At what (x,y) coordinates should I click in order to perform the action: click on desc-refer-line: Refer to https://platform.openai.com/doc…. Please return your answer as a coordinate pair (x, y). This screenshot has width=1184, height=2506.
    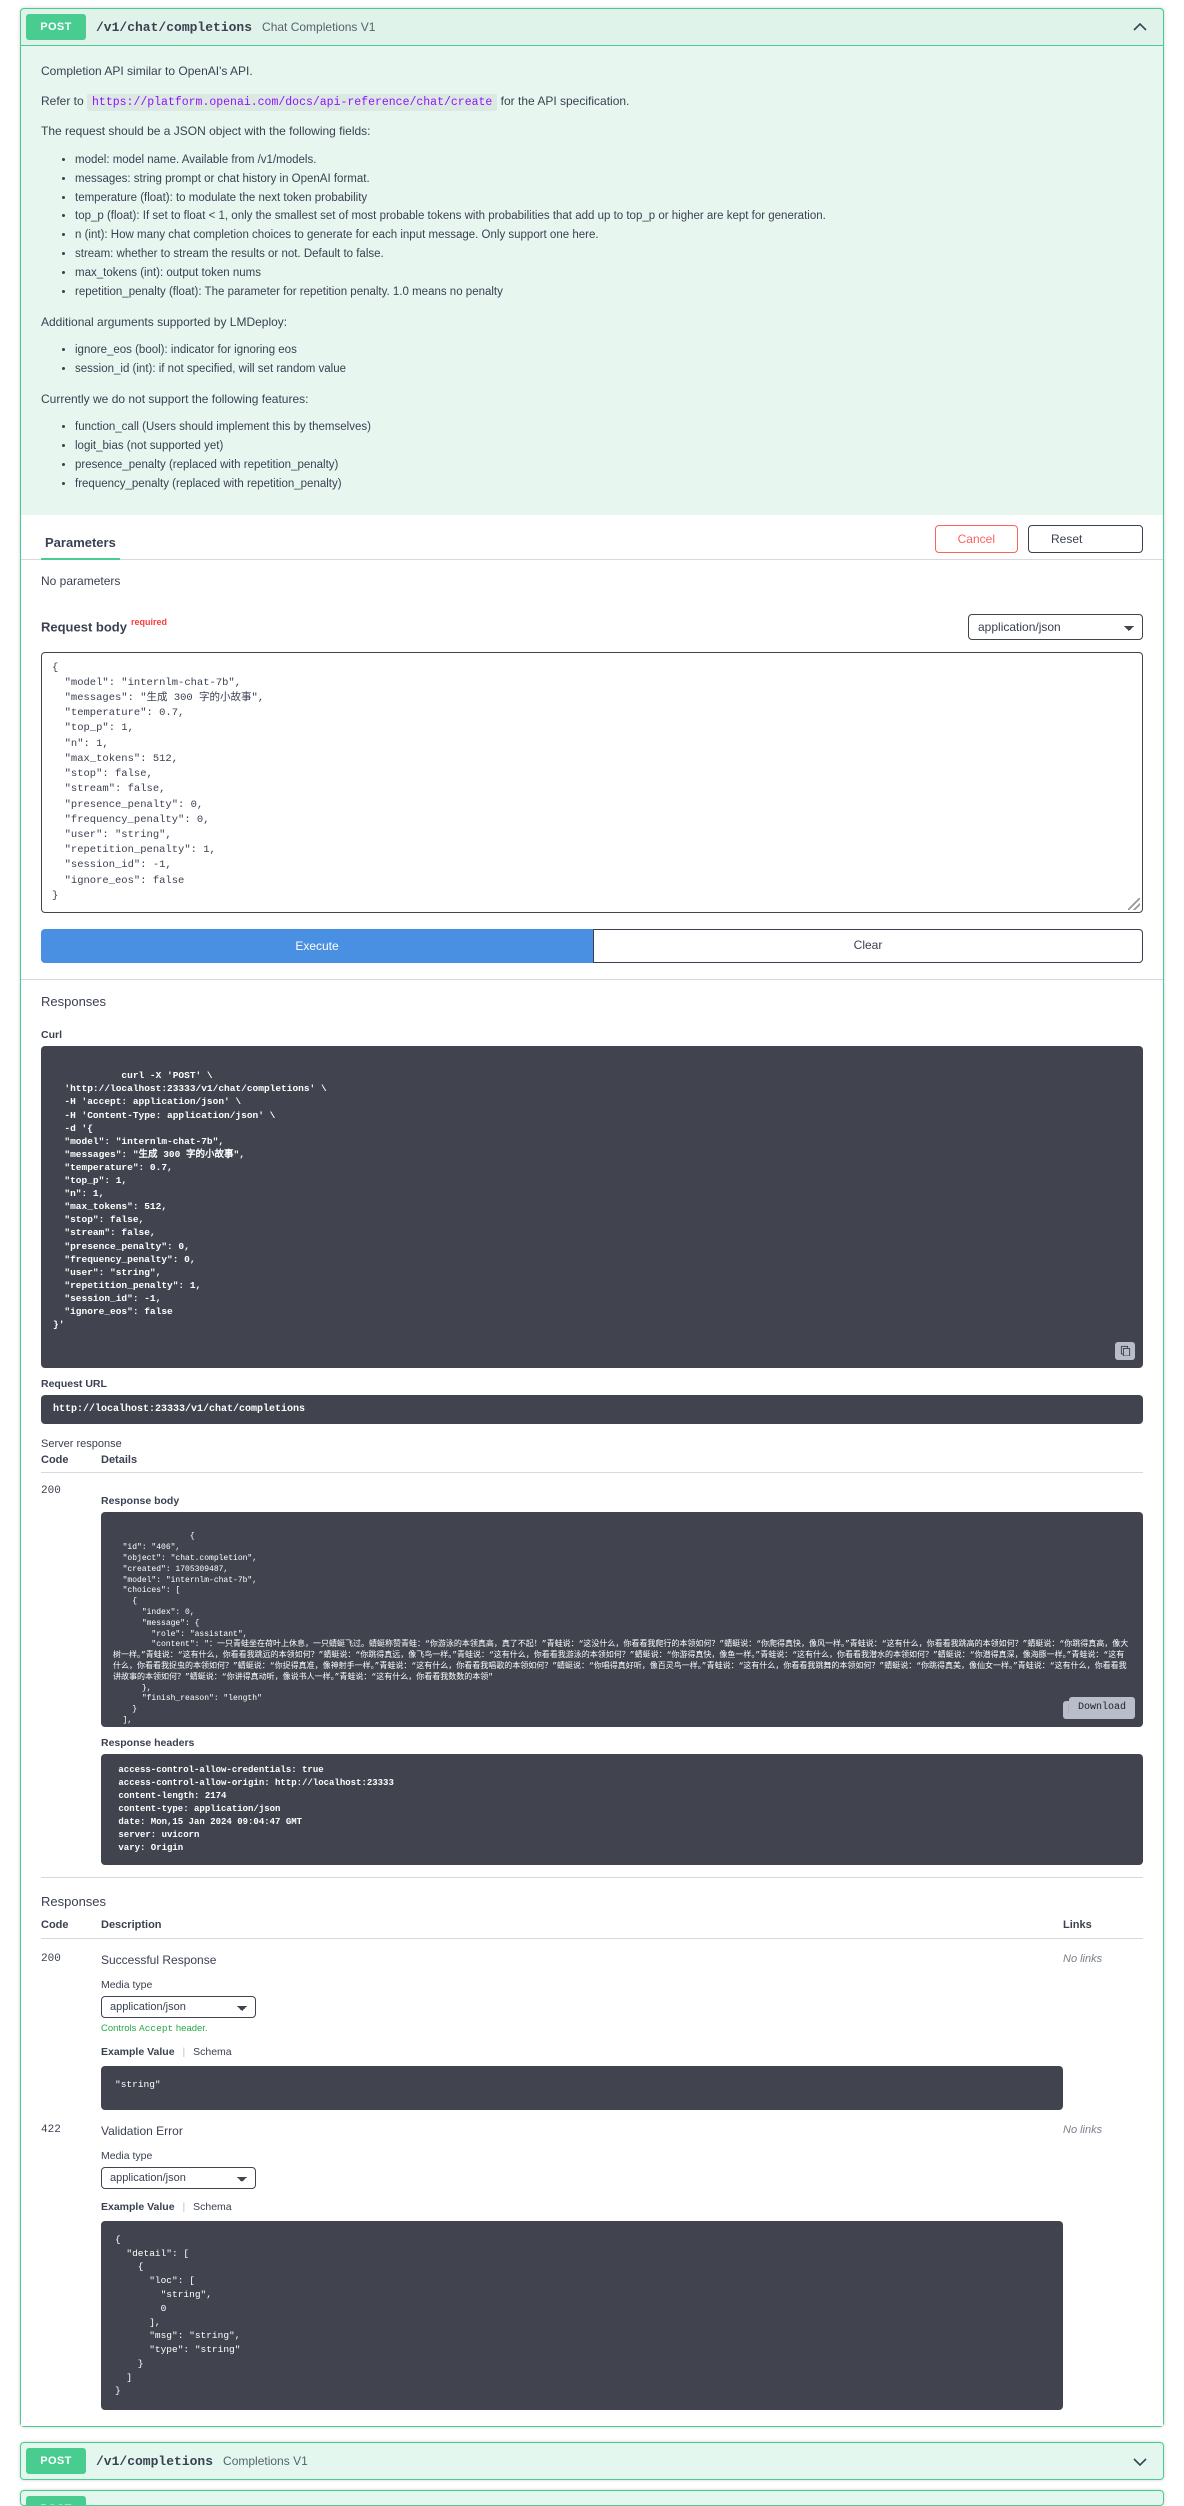
    Looking at the image, I should click on (592, 102).